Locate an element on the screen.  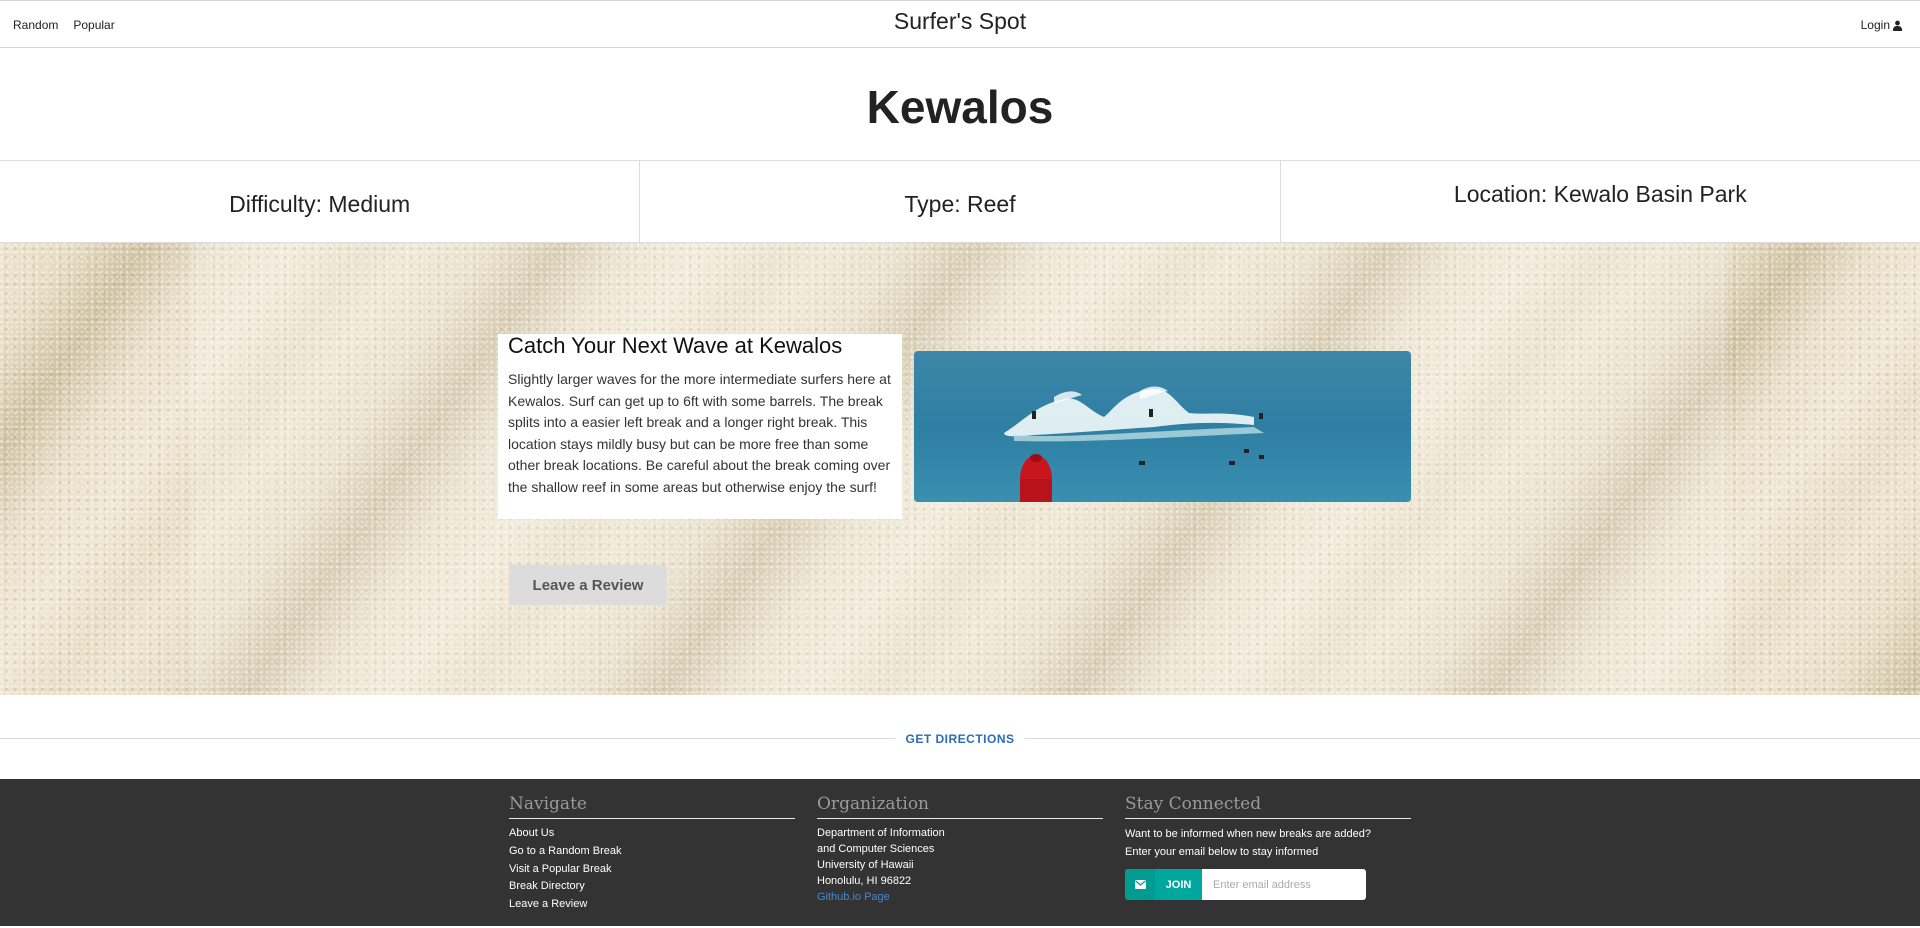
footer-navigate-title: Navigate is located at coordinates (652, 806).